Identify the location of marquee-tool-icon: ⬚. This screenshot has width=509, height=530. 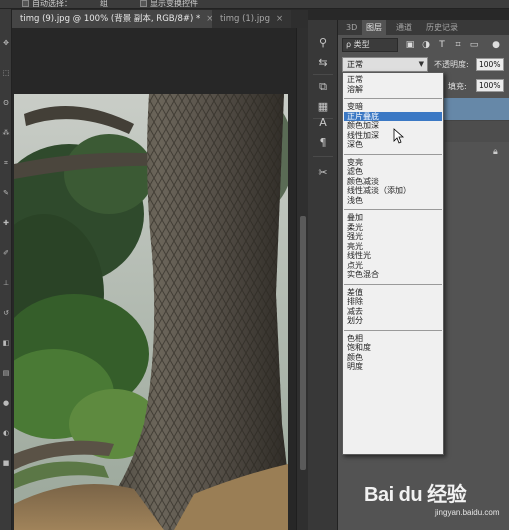
(6, 73).